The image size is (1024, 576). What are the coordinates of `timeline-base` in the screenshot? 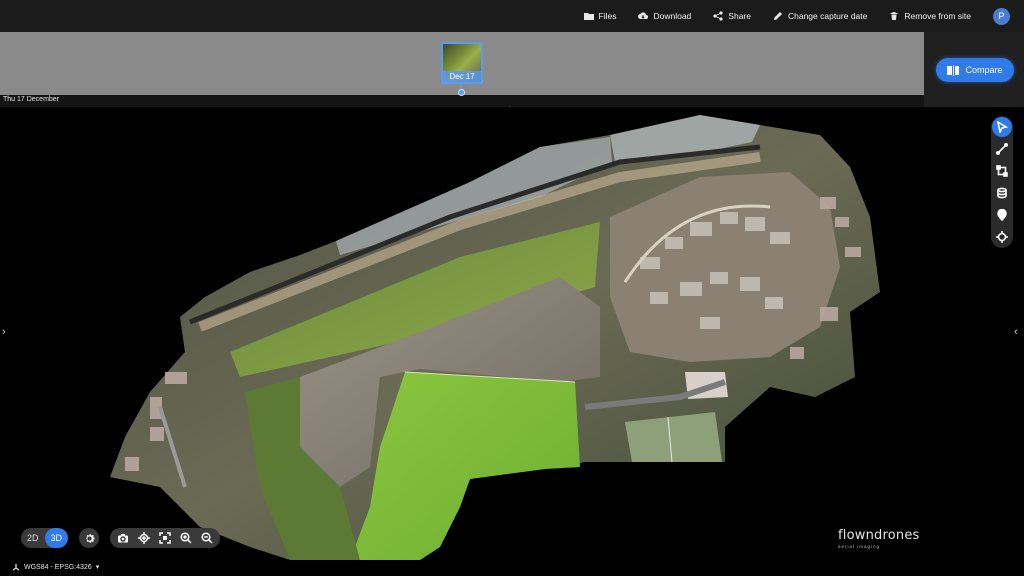 It's located at (462, 101).